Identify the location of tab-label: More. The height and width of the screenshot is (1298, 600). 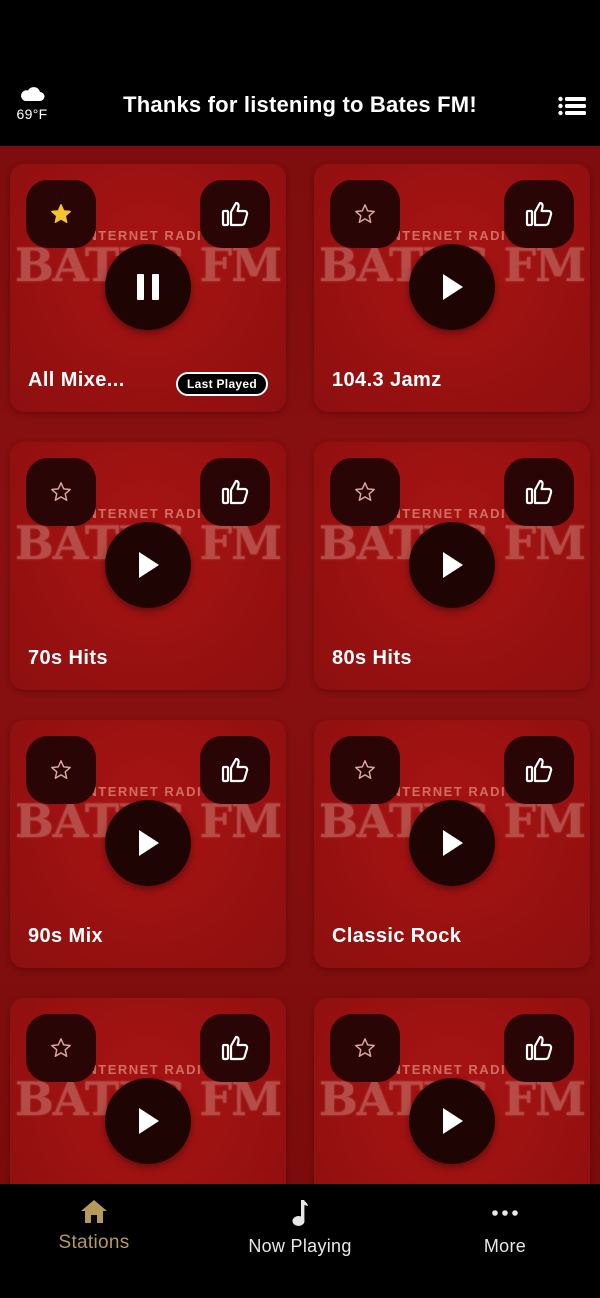
(505, 1246).